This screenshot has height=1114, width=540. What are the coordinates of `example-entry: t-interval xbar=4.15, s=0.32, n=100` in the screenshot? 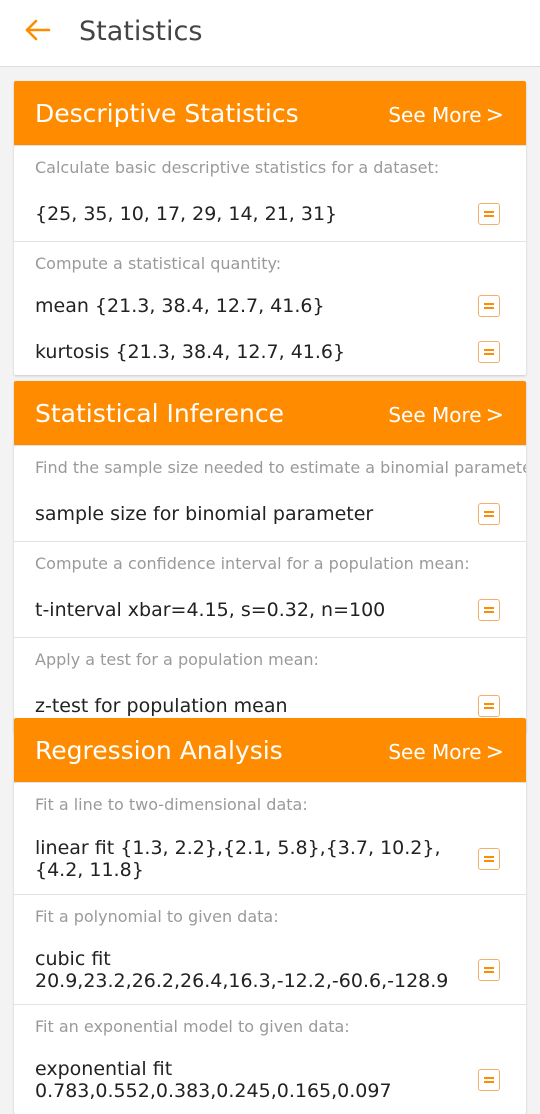 It's located at (270, 610).